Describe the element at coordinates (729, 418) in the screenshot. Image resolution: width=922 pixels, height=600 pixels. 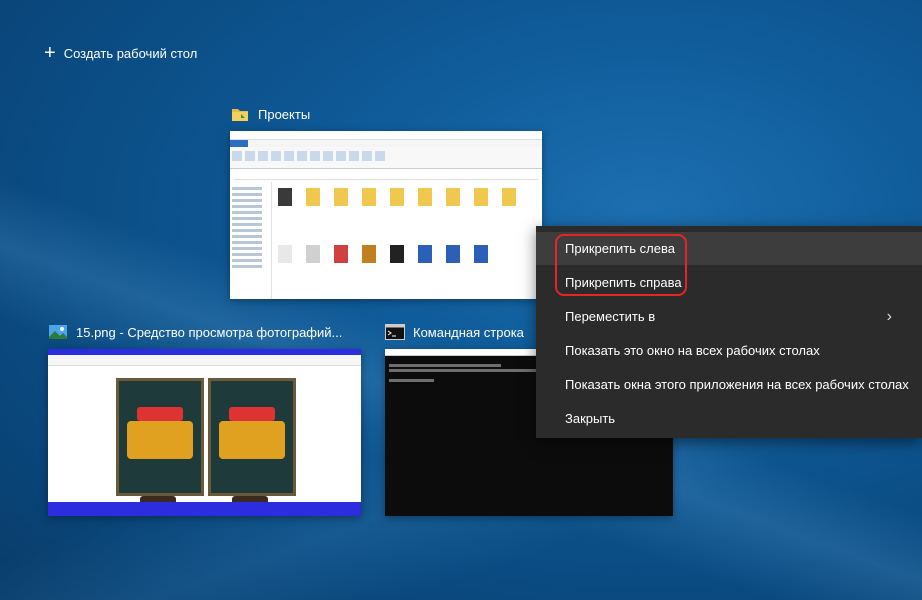
I see `menu-item-close: Закрыть` at that location.